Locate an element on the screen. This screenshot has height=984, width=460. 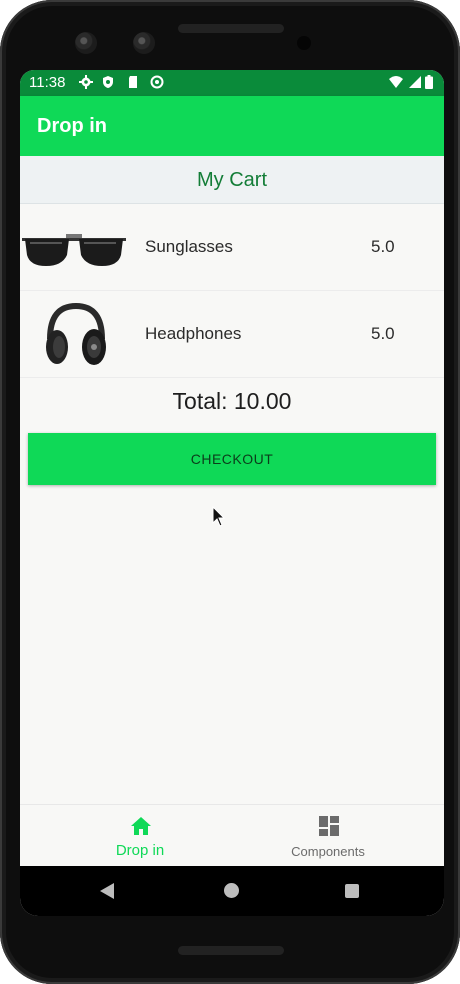
back-icon is located at coordinates (107, 891).